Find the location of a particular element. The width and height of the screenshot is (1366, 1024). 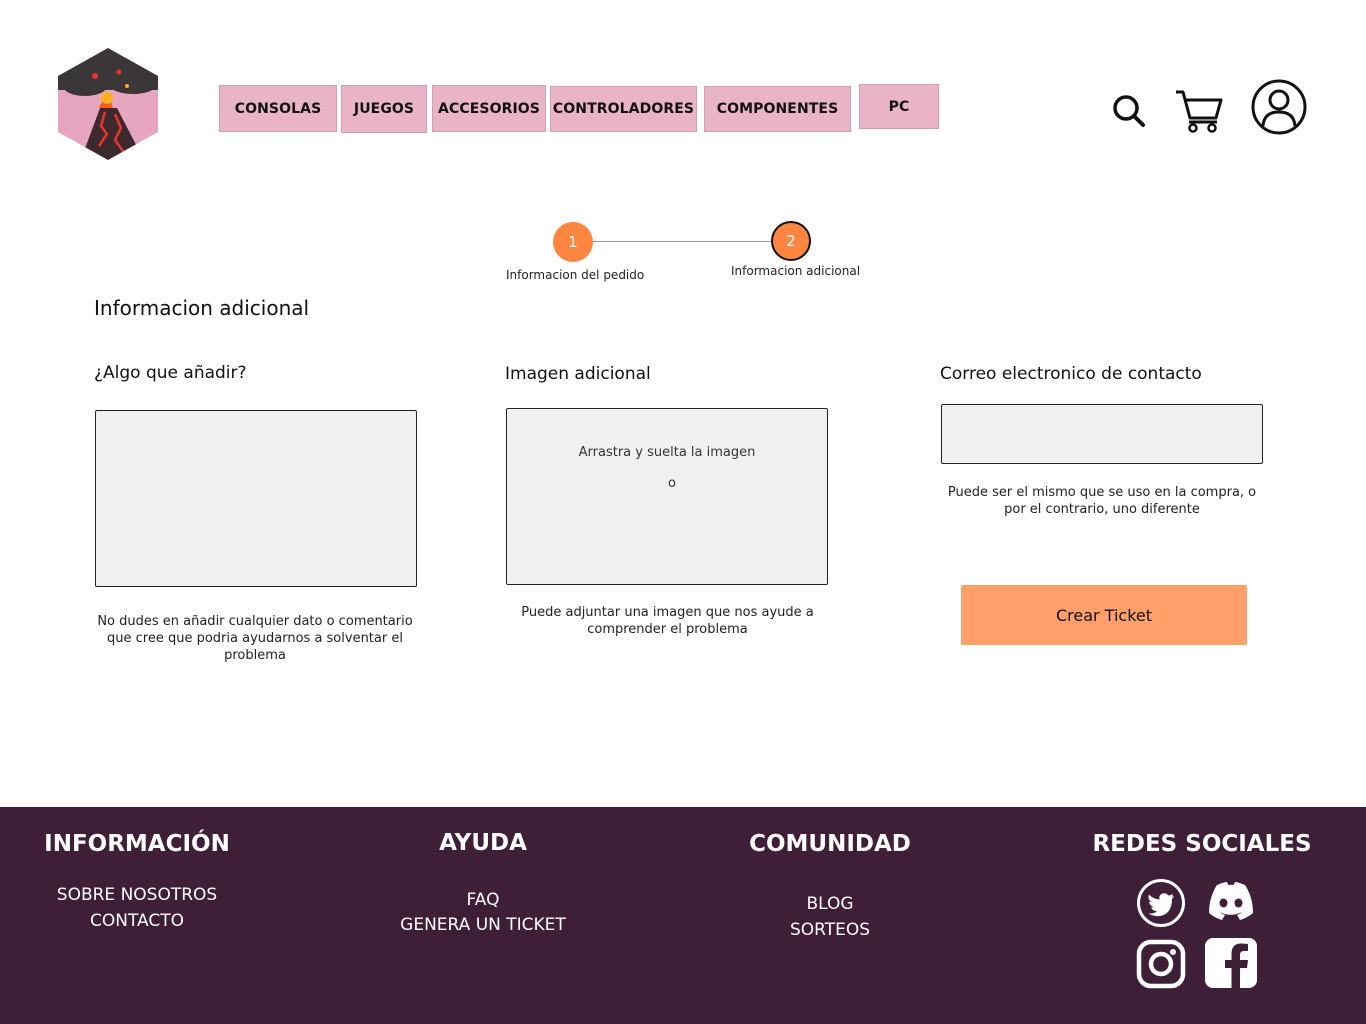

instagram-icon is located at coordinates (1161, 964).